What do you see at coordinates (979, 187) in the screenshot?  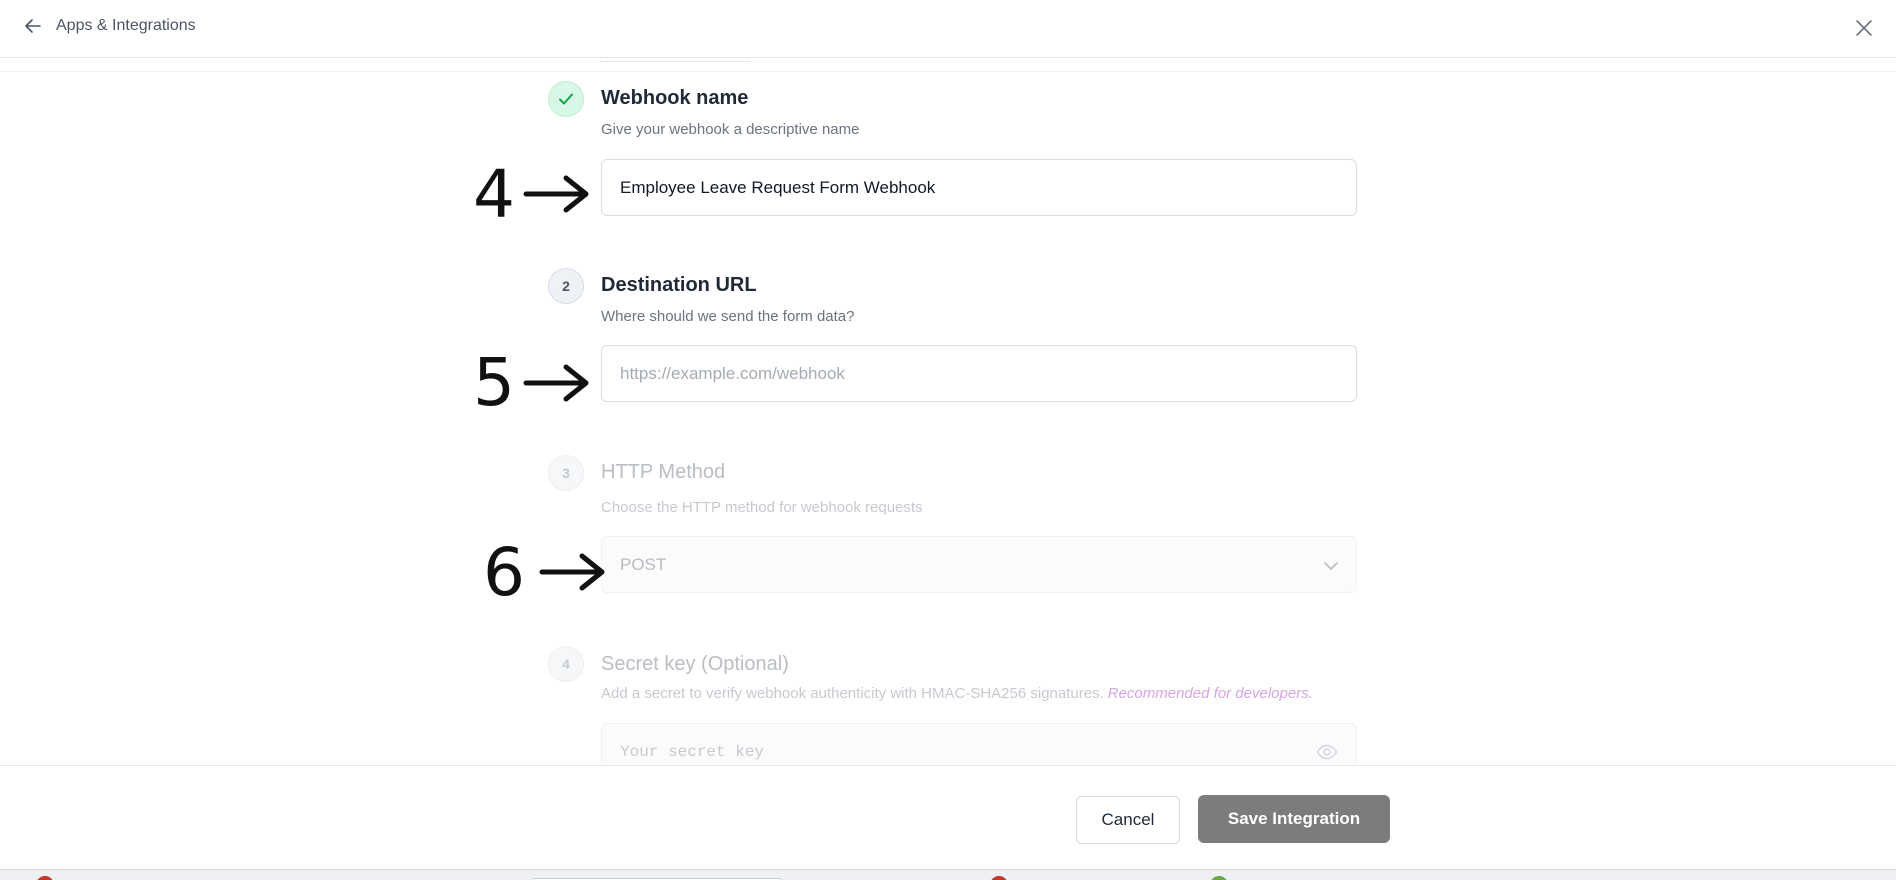 I see `webhook-name-input` at bounding box center [979, 187].